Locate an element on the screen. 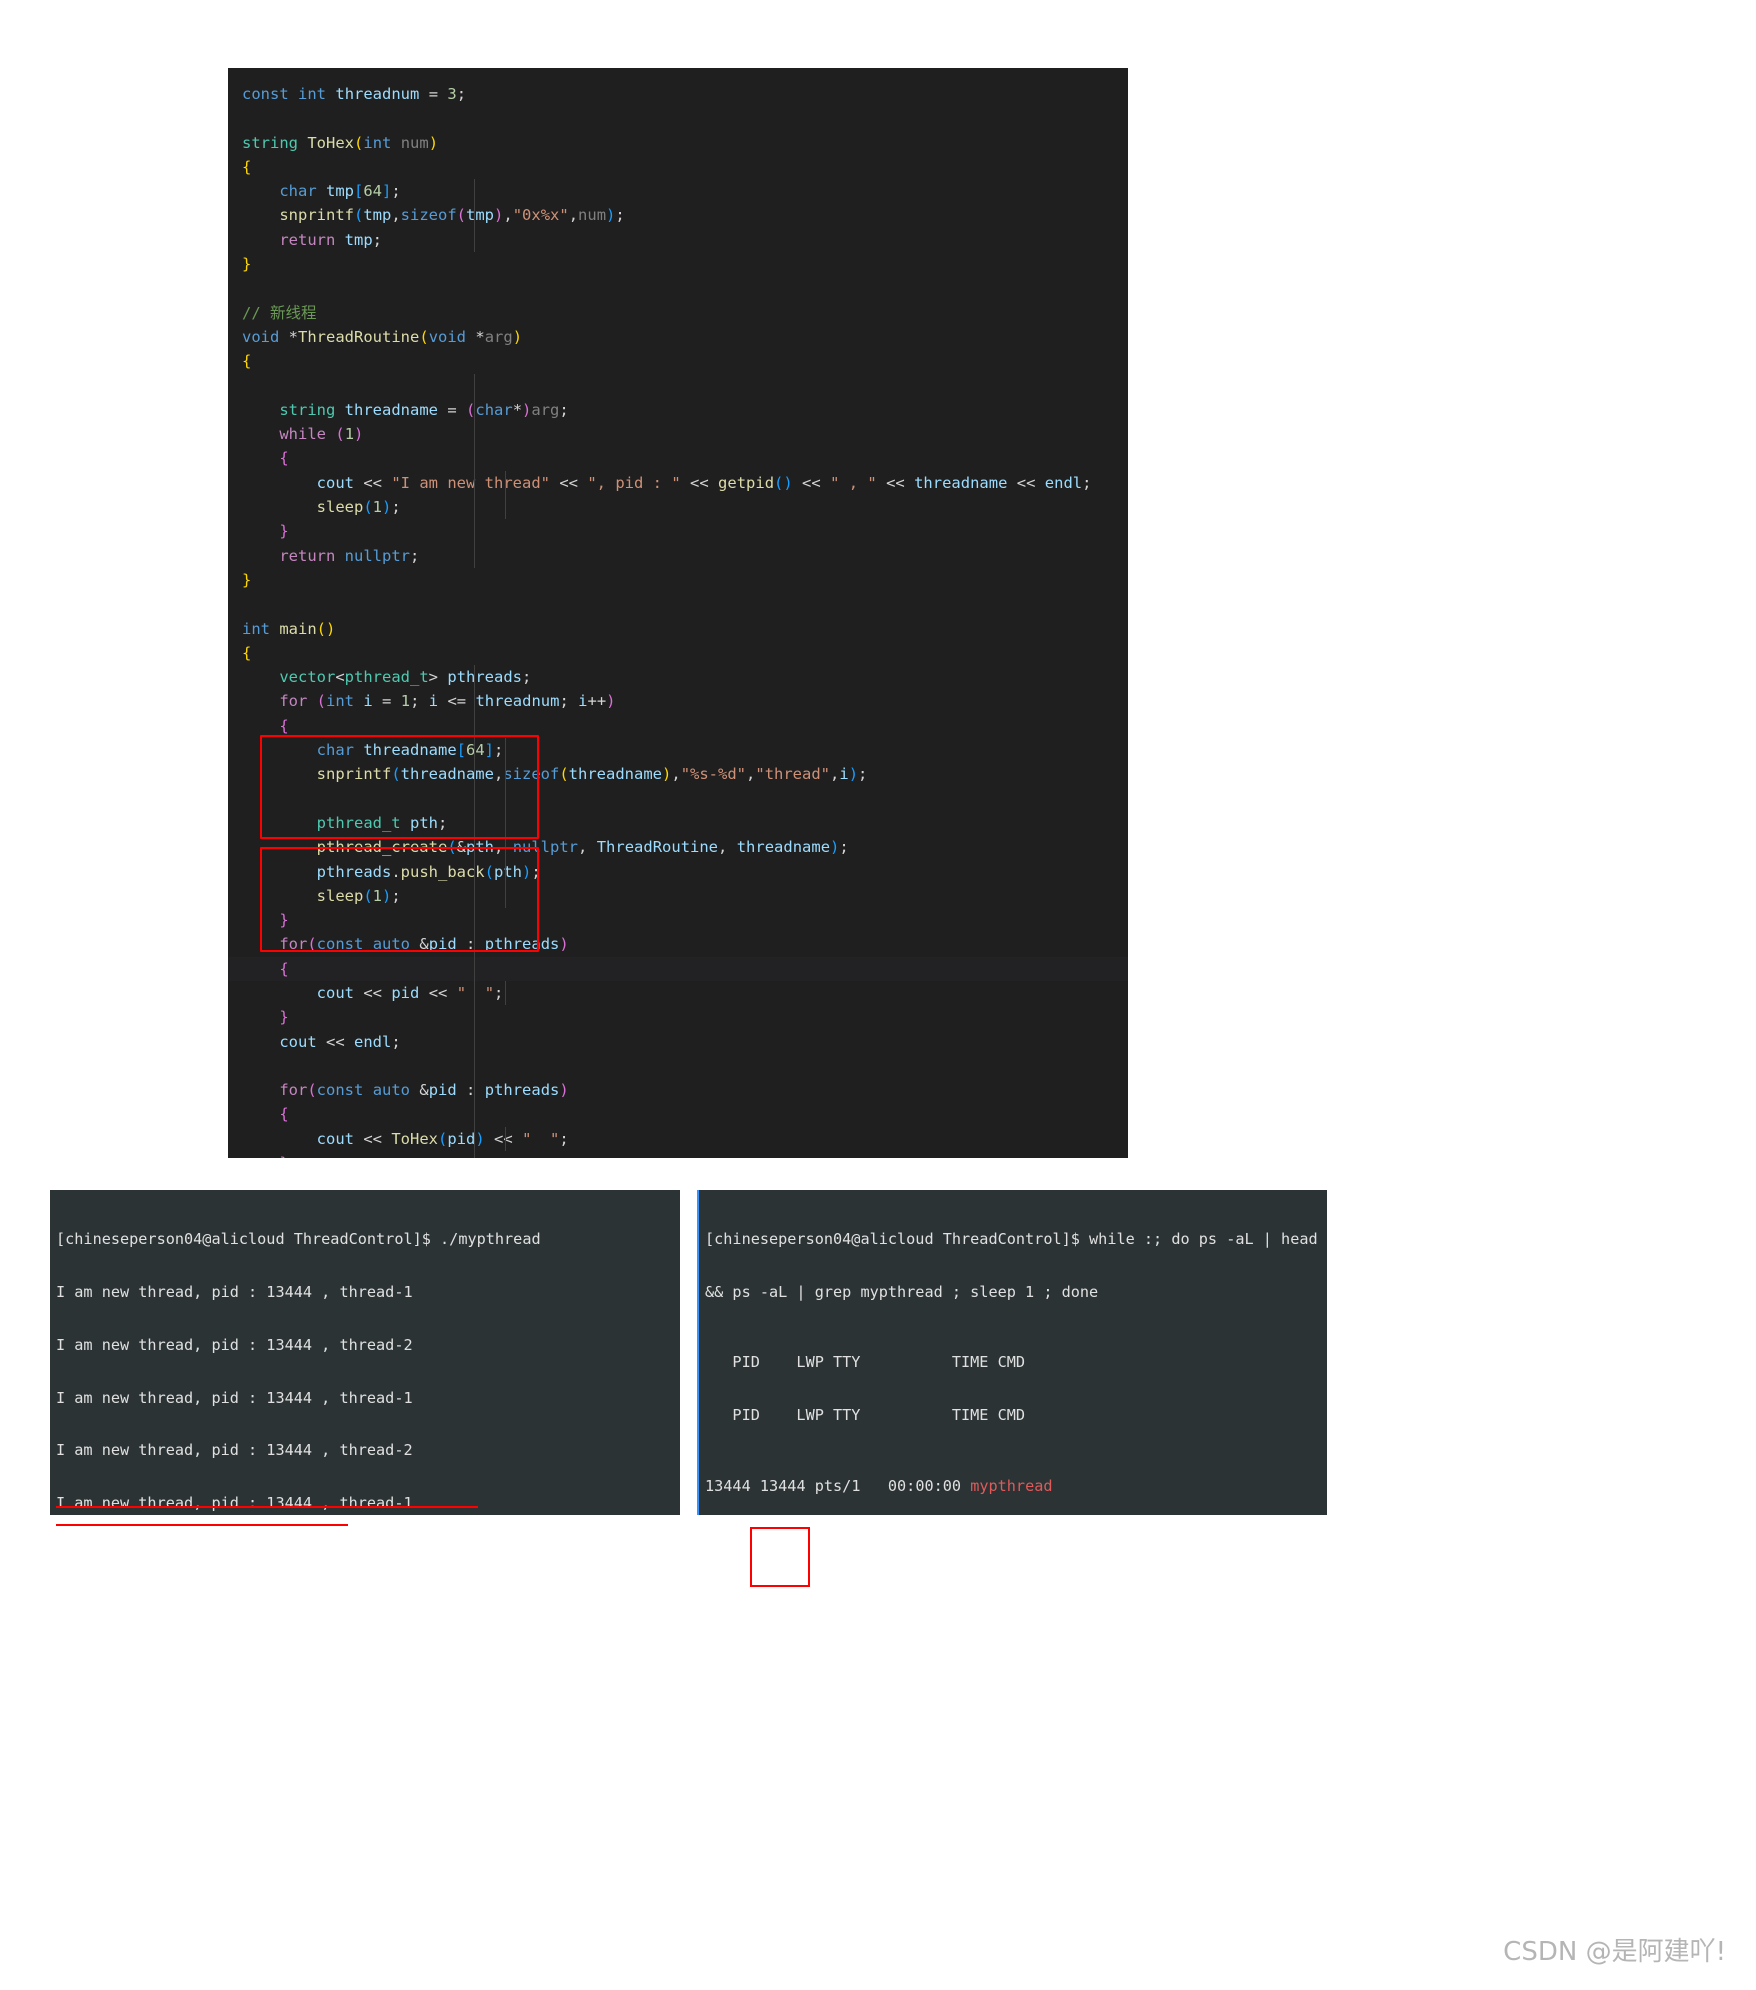  thread-hex-underline is located at coordinates (202, 1525).